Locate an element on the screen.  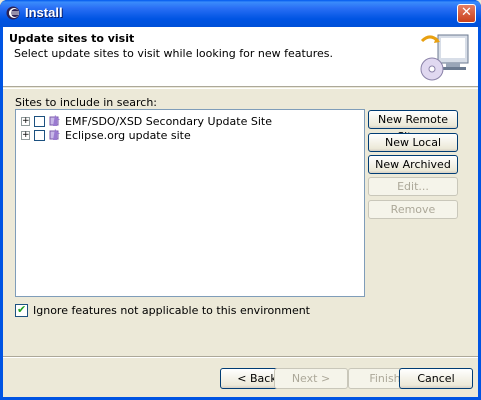
site-label-emf: EMF/SDO/XSD Secondary Update Site is located at coordinates (168, 121).